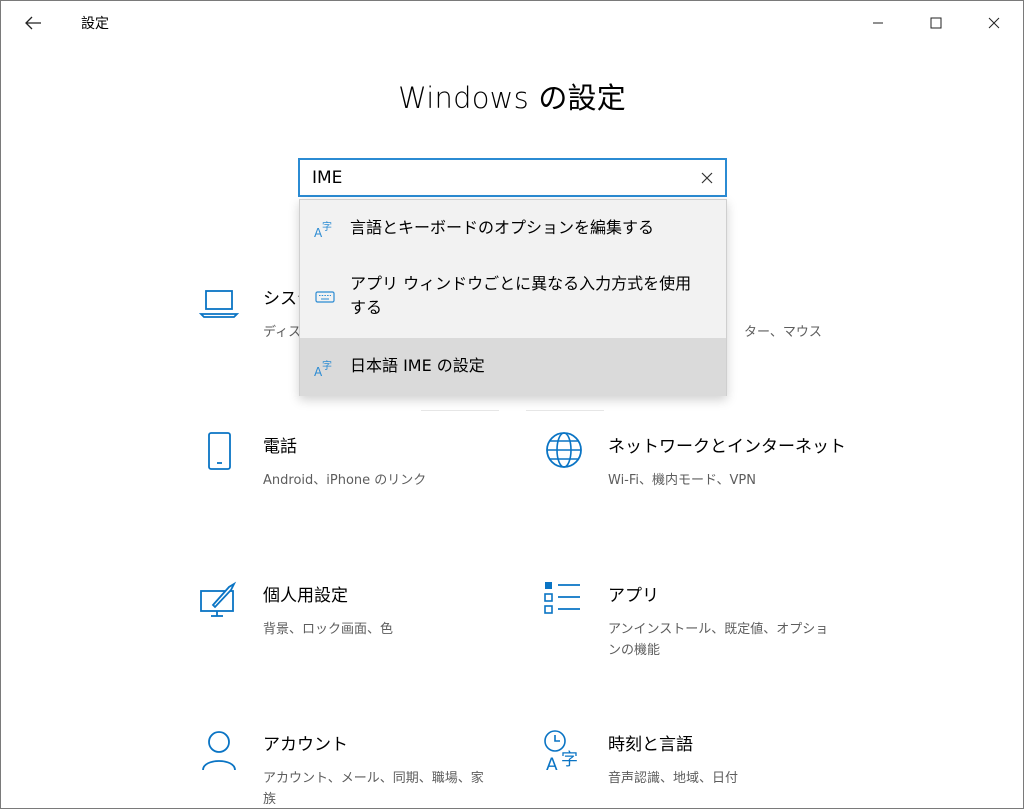 Image resolution: width=1024 pixels, height=809 pixels. Describe the element at coordinates (564, 450) in the screenshot. I see `globe-icon` at that location.